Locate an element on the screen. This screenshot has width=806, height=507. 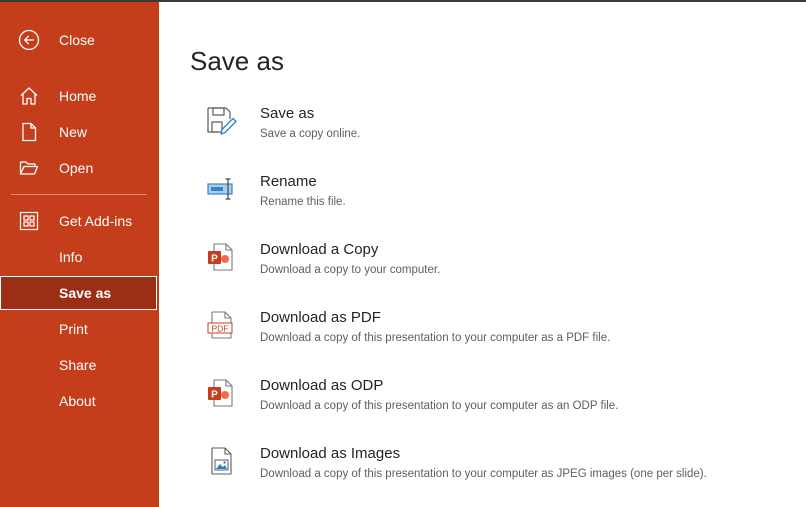
option-title: Save as is located at coordinates (287, 113).